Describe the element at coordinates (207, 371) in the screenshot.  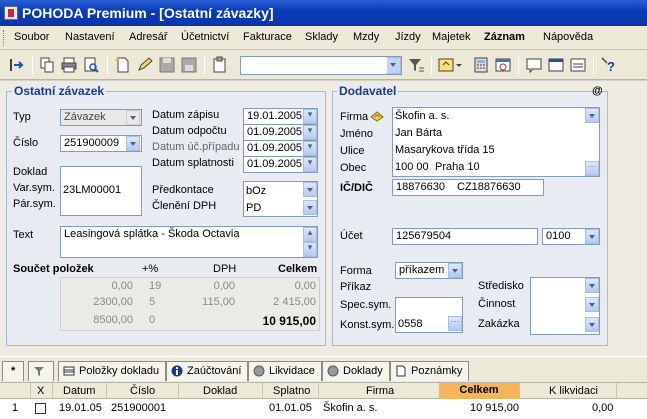
I see `tab-zauctovani: Zaúčtování` at that location.